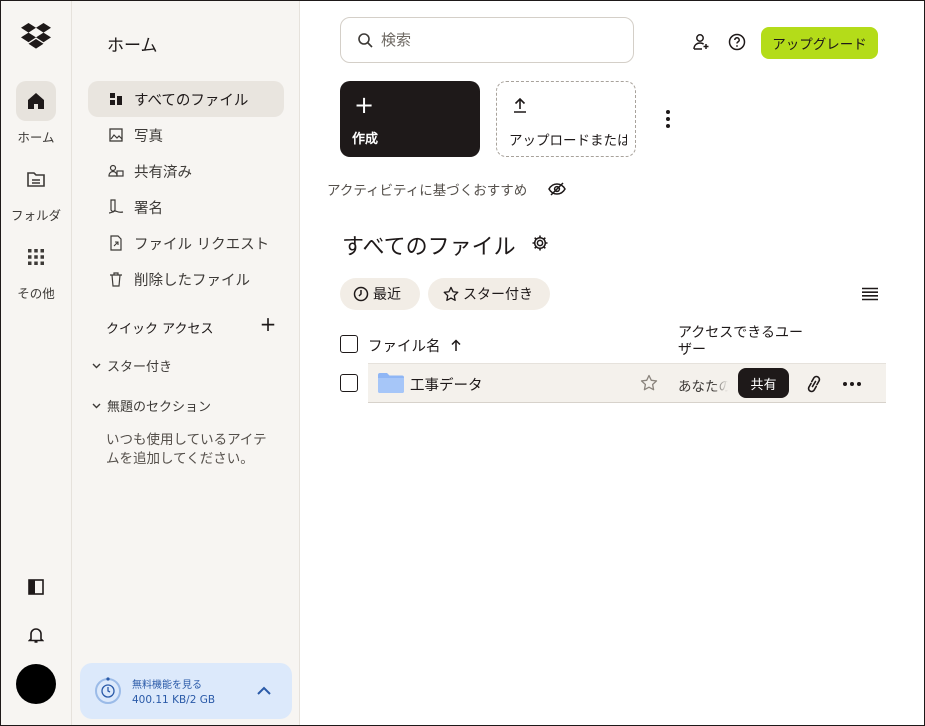  I want to click on more-options-icon, so click(852, 384).